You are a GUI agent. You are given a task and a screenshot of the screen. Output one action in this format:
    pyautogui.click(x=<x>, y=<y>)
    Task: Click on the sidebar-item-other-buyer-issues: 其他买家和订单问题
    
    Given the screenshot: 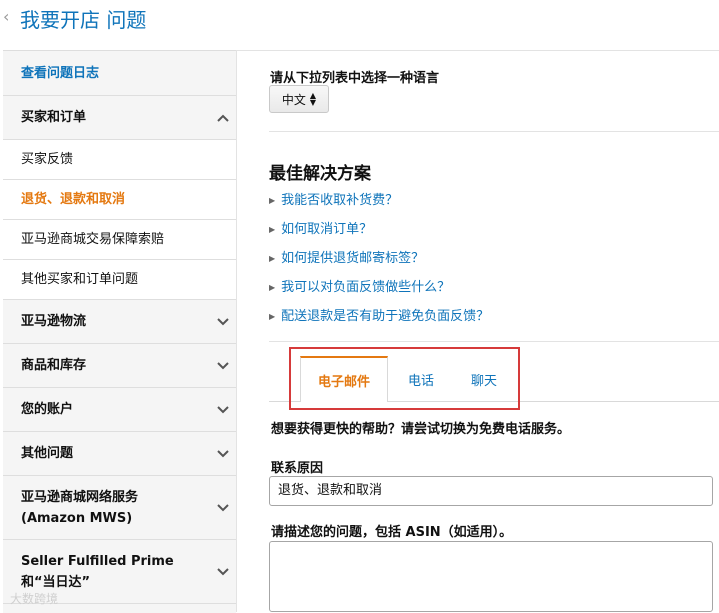 What is the action you would take?
    pyautogui.click(x=119, y=280)
    